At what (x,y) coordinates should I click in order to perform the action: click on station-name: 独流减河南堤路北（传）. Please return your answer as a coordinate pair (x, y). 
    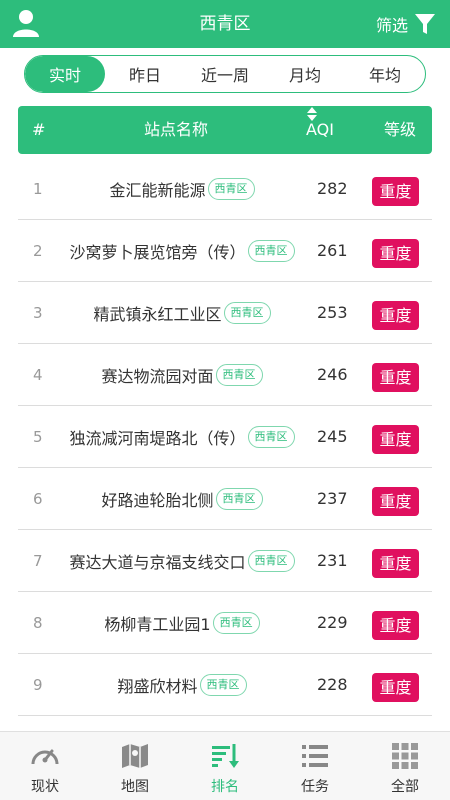
    Looking at the image, I should click on (157, 438).